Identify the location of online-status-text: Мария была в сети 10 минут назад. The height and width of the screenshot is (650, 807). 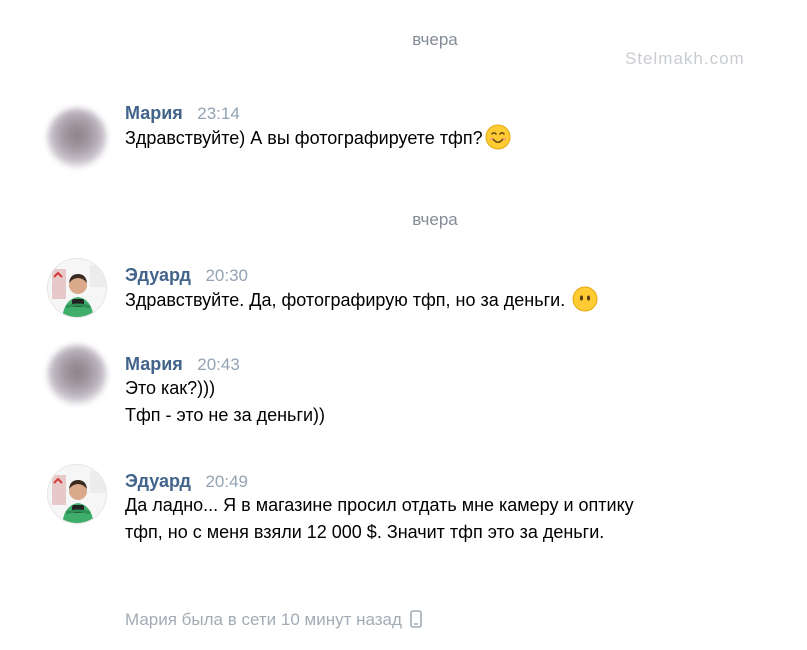
(263, 619).